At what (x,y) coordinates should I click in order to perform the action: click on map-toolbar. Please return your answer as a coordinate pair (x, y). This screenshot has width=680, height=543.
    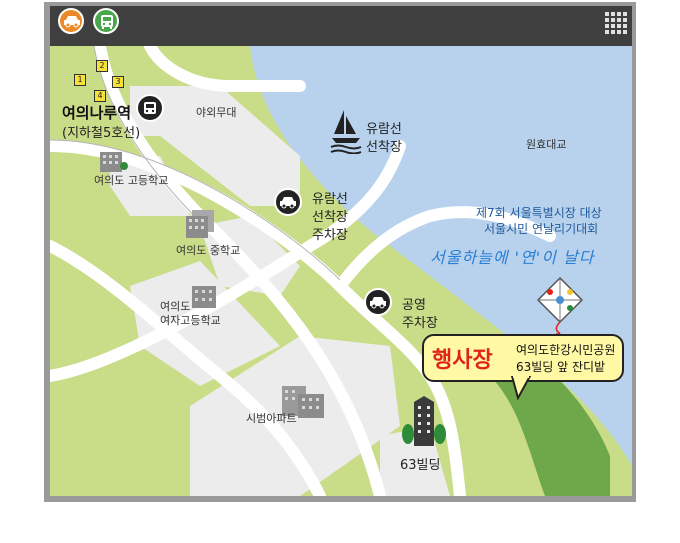
    Looking at the image, I should click on (341, 26).